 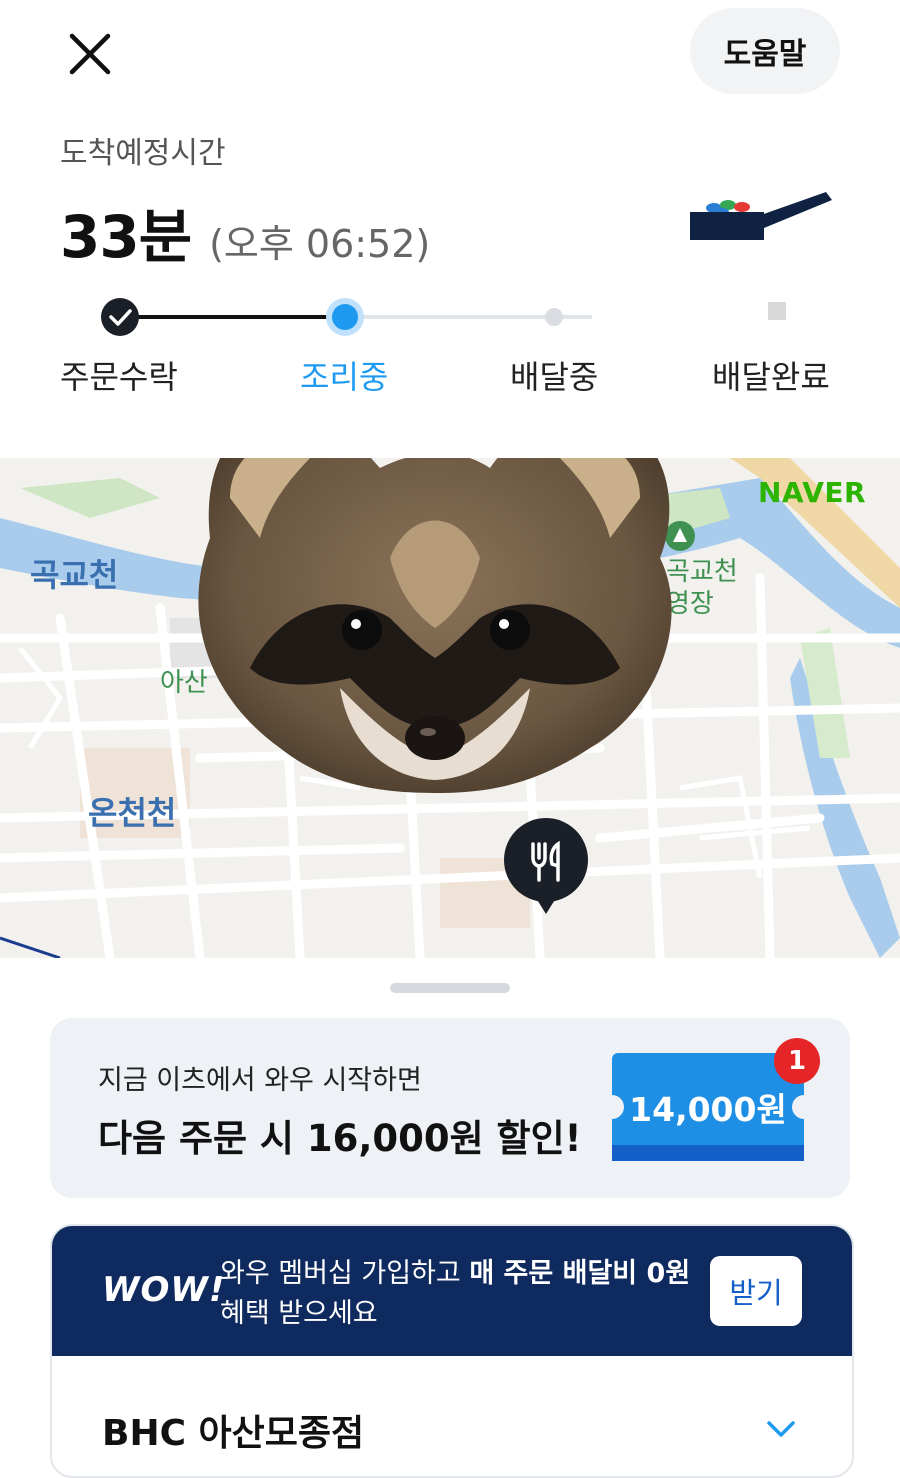 I want to click on naver-map-logo: NAVER, so click(x=812, y=492).